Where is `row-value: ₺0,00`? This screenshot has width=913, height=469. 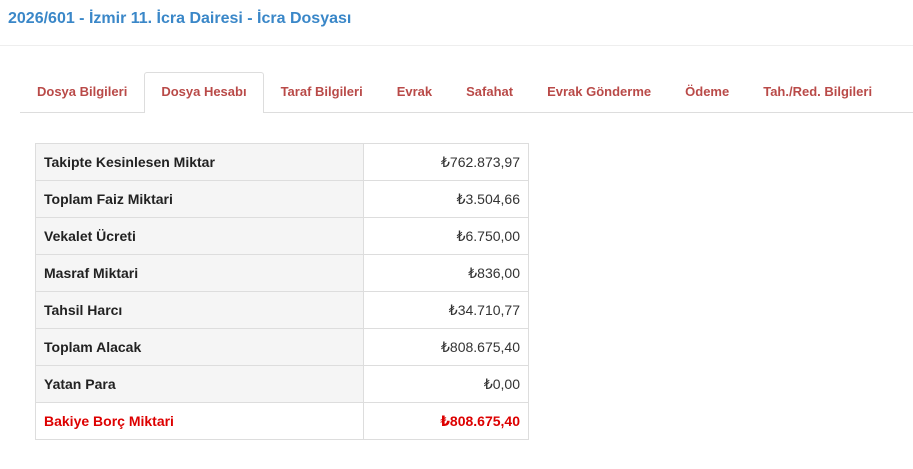
row-value: ₺0,00 is located at coordinates (446, 384).